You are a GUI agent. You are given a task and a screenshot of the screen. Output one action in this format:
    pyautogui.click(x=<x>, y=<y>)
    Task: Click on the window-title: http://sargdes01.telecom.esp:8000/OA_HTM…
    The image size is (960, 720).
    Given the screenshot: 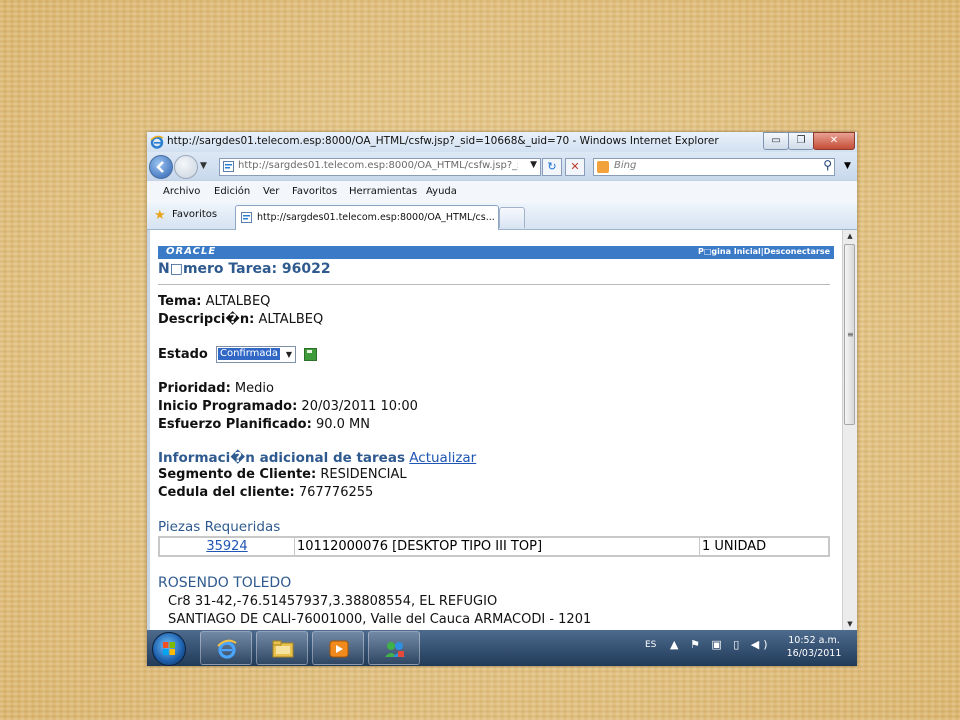 What is the action you would take?
    pyautogui.click(x=443, y=141)
    